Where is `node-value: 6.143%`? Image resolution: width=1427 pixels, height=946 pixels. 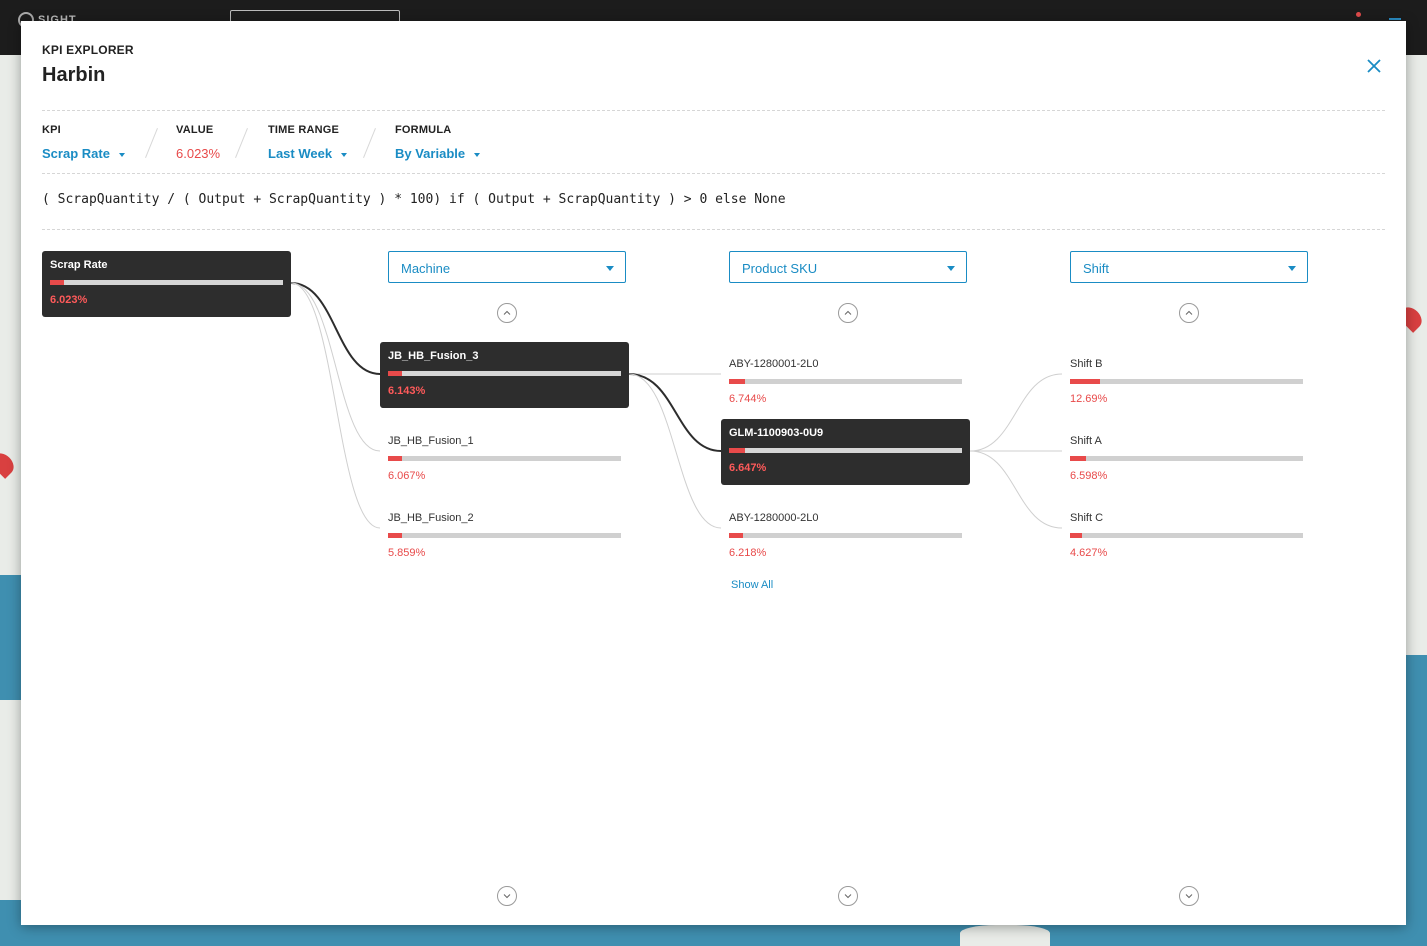 node-value: 6.143% is located at coordinates (407, 391).